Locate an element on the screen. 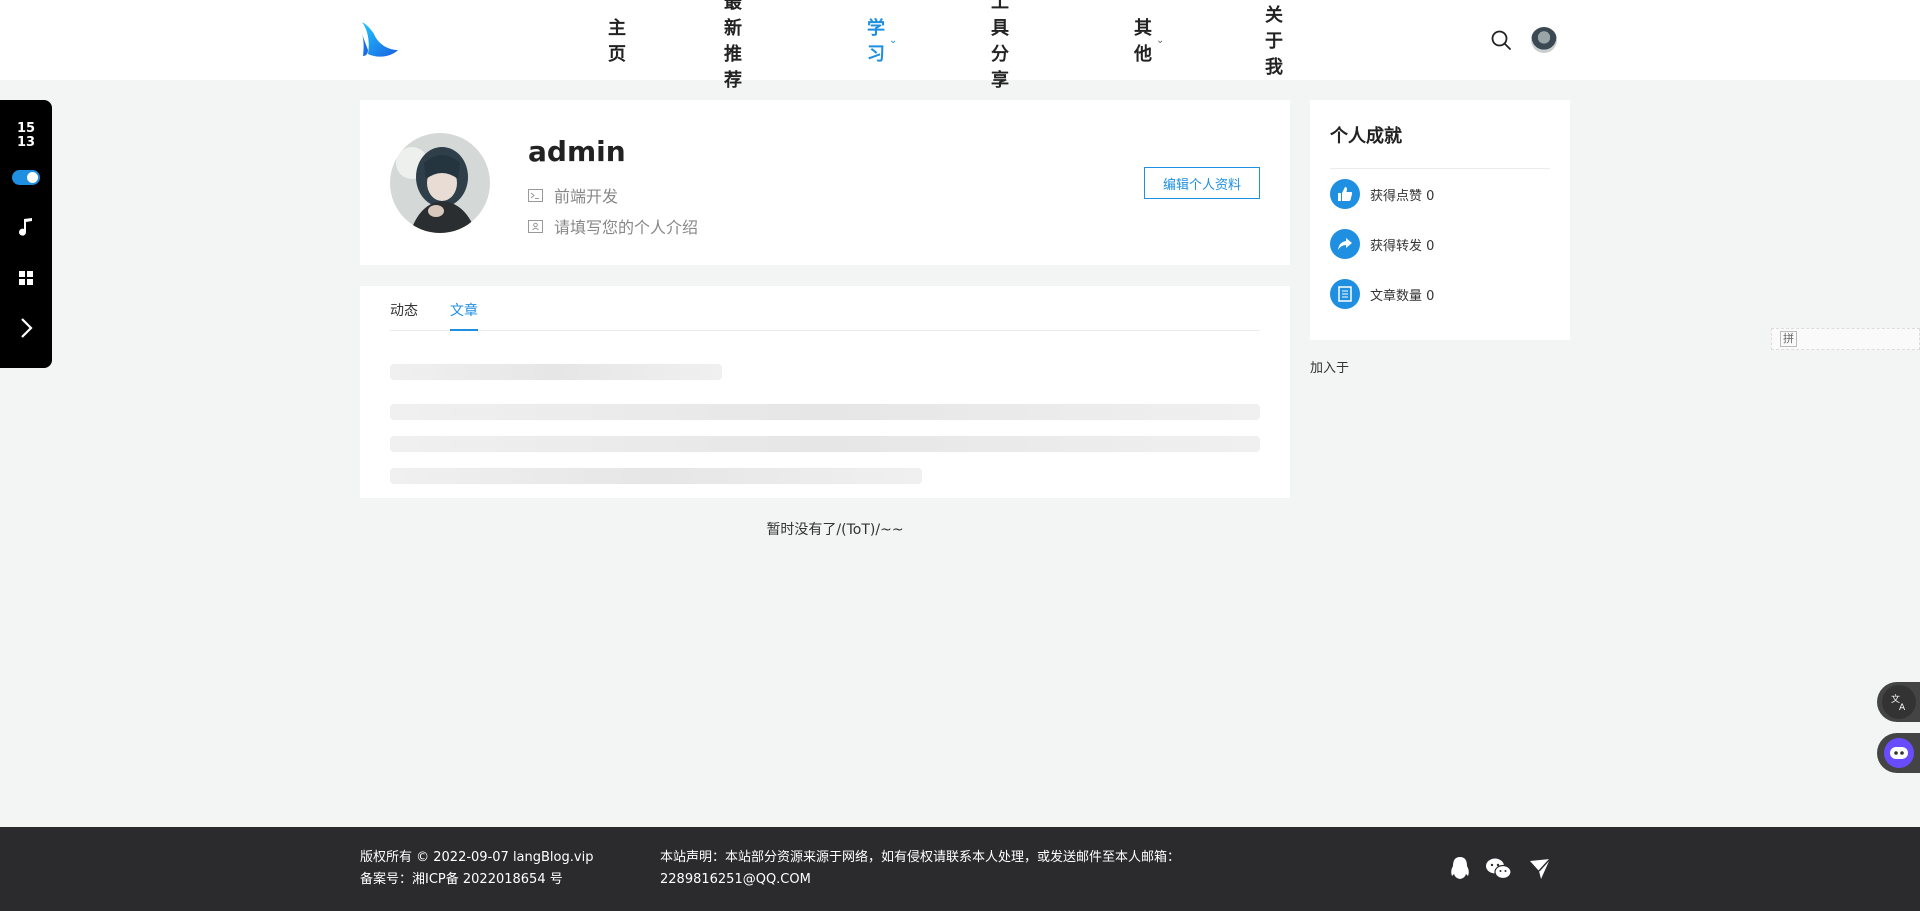 Image resolution: width=1920 pixels, height=911 pixels. robot-icon is located at coordinates (1899, 753).